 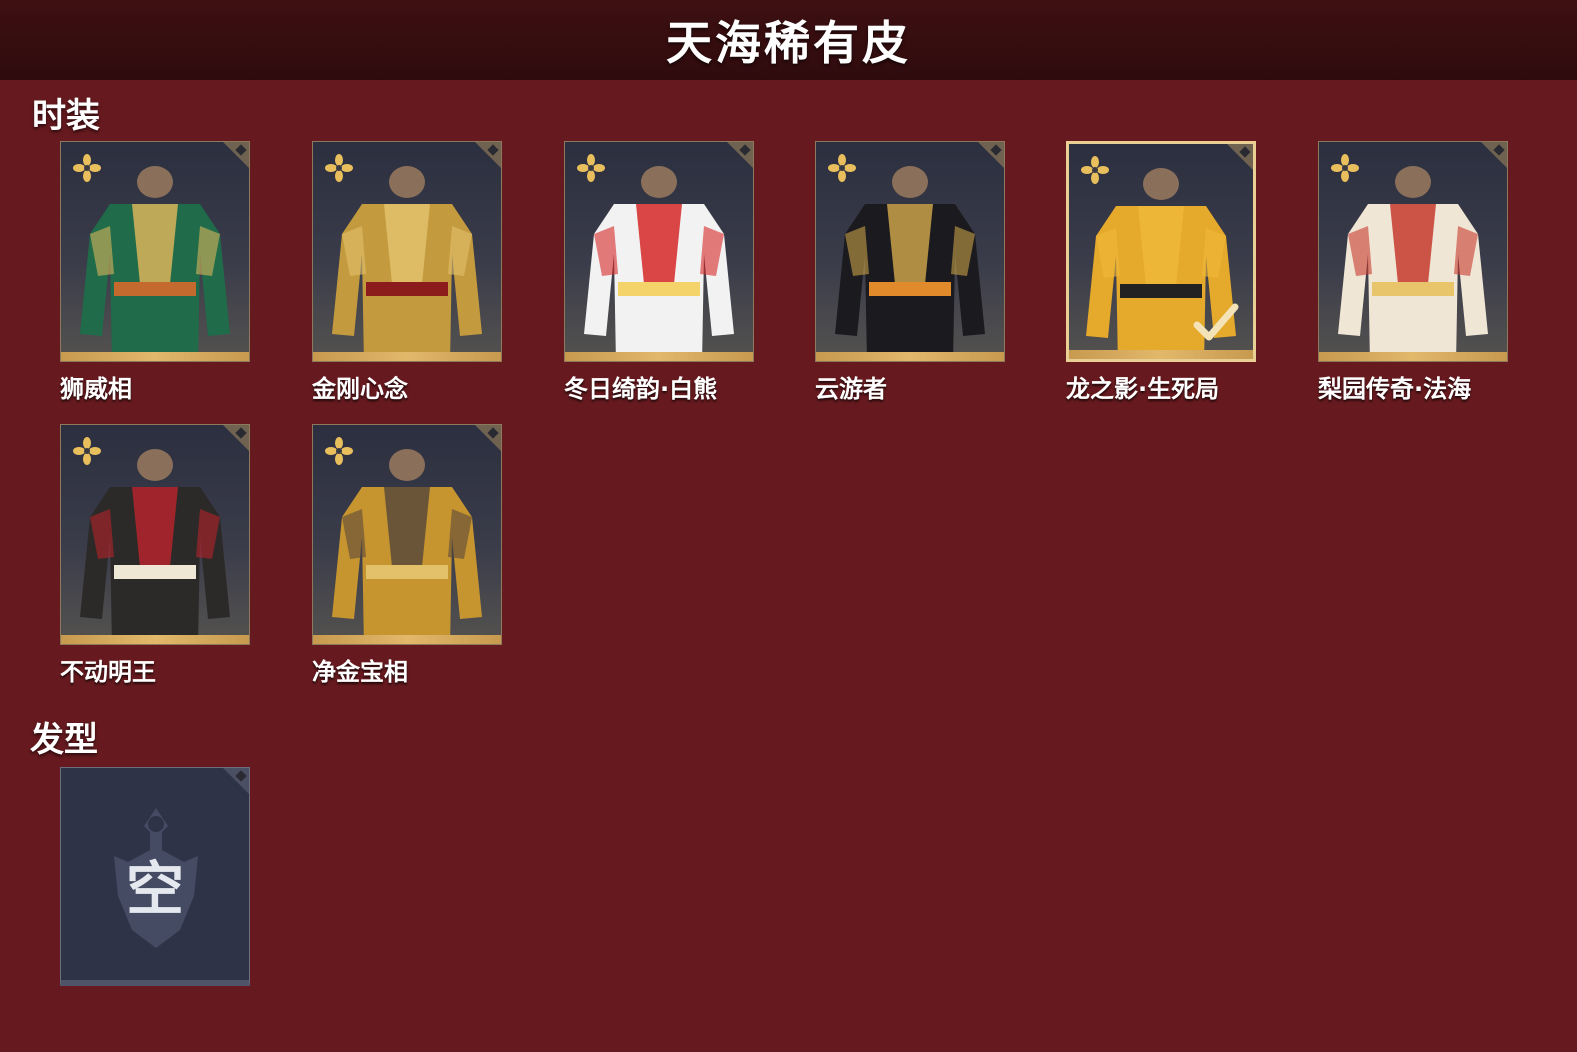 What do you see at coordinates (236, 781) in the screenshot?
I see `corner-mark-icon` at bounding box center [236, 781].